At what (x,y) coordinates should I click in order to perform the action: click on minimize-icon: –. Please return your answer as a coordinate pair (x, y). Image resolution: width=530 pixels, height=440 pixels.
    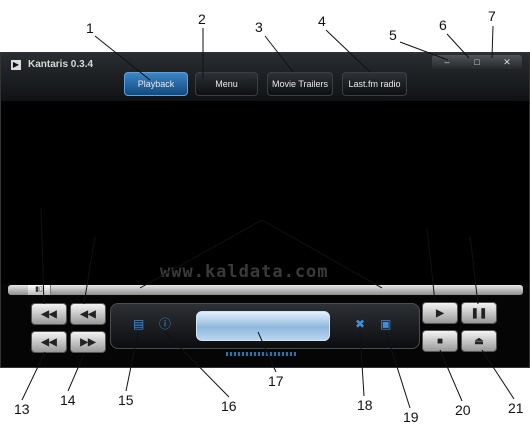
    Looking at the image, I should click on (447, 62).